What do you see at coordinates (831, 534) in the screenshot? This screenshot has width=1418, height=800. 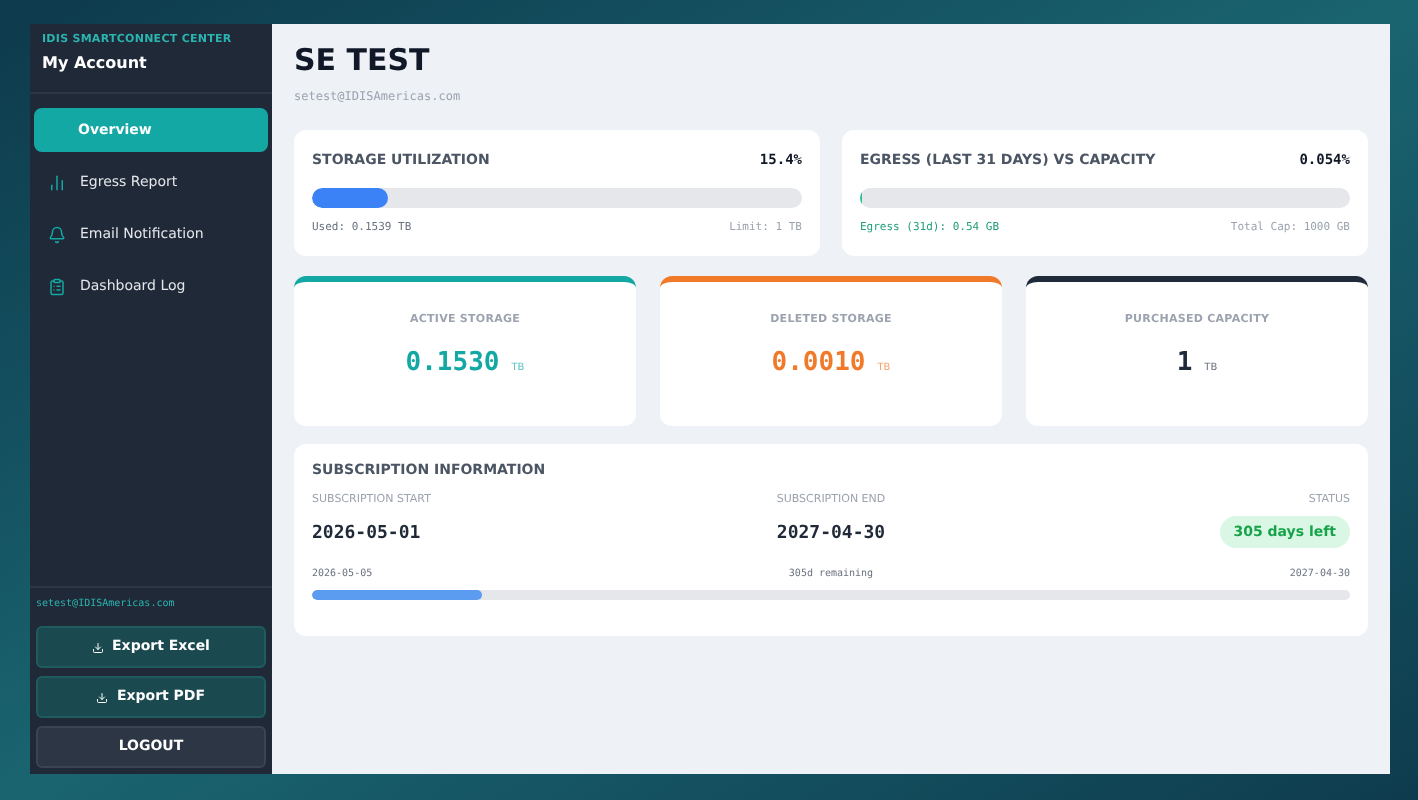 I see `end-date: 2027-04-30` at bounding box center [831, 534].